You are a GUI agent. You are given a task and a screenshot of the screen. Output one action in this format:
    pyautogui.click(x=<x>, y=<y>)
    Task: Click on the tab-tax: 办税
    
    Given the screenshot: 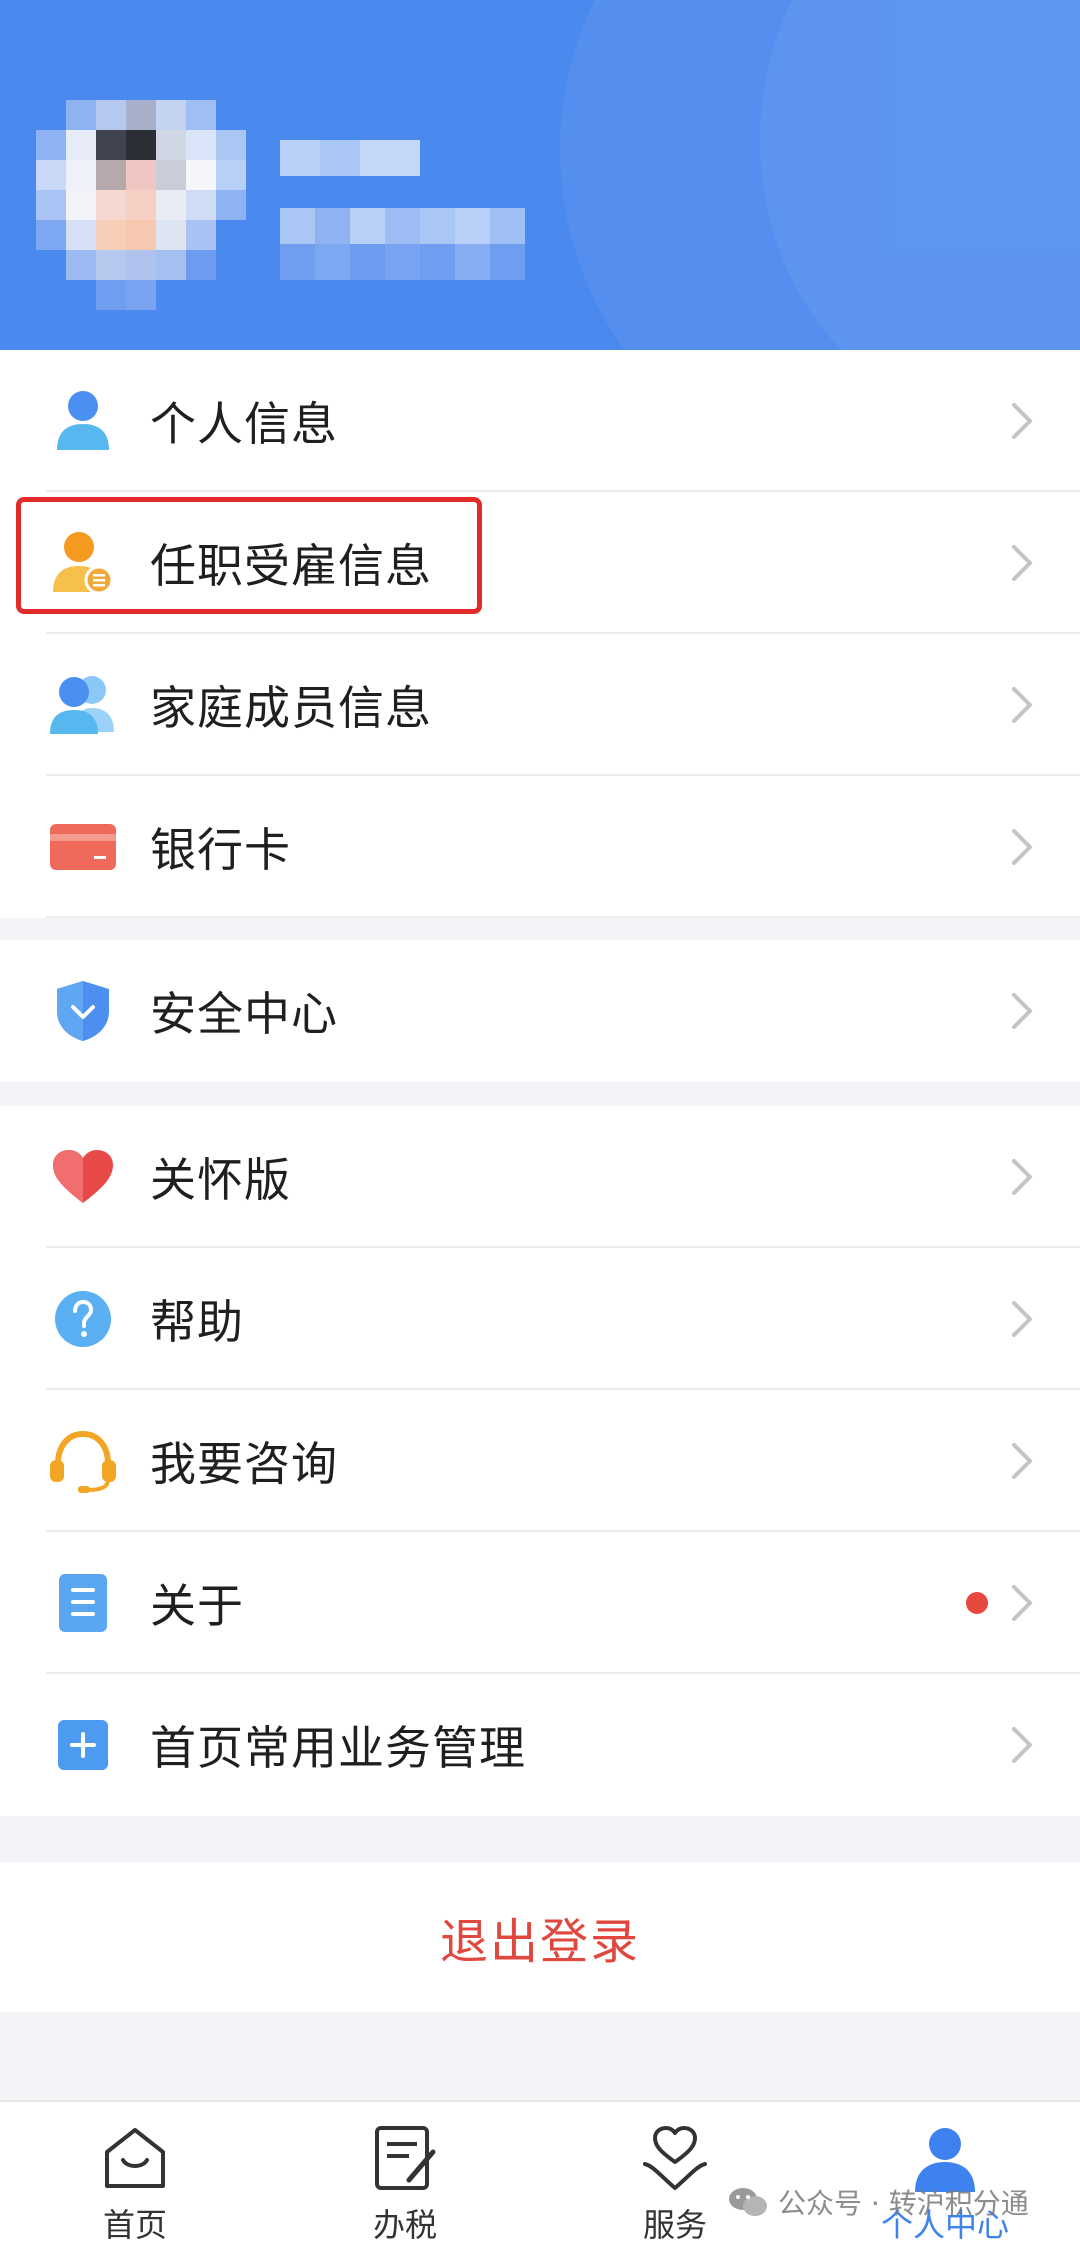 What is the action you would take?
    pyautogui.click(x=405, y=2176)
    